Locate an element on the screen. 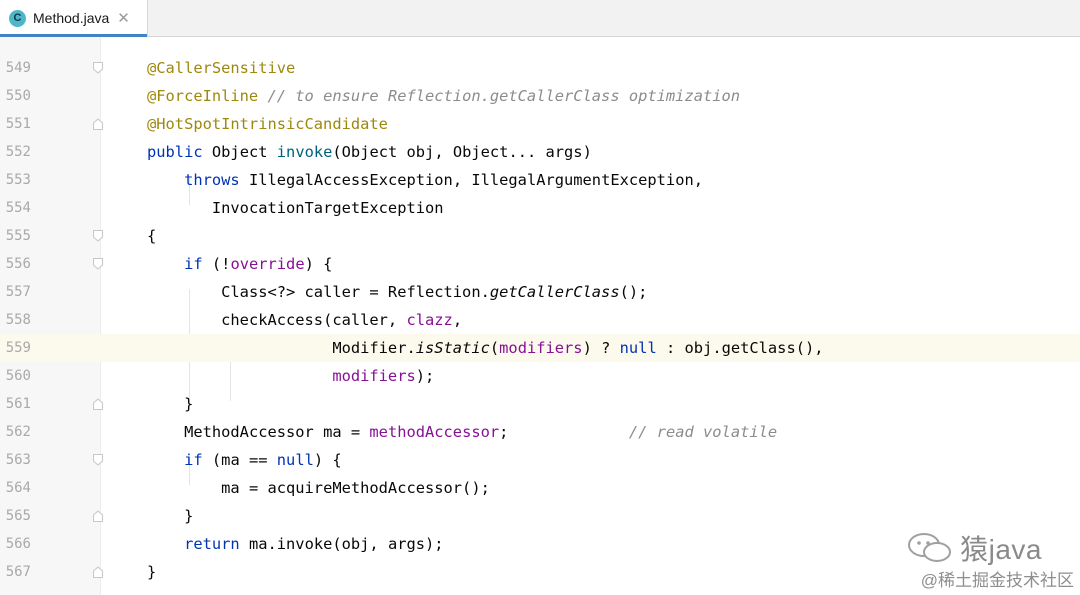 This screenshot has height=595, width=1080. channel-watermark: 猿java is located at coordinates (974, 548).